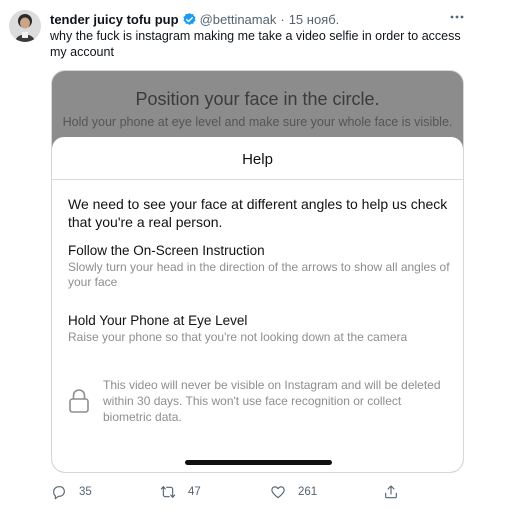 This screenshot has height=512, width=510. What do you see at coordinates (189, 19) in the screenshot?
I see `verified-badge-icon` at bounding box center [189, 19].